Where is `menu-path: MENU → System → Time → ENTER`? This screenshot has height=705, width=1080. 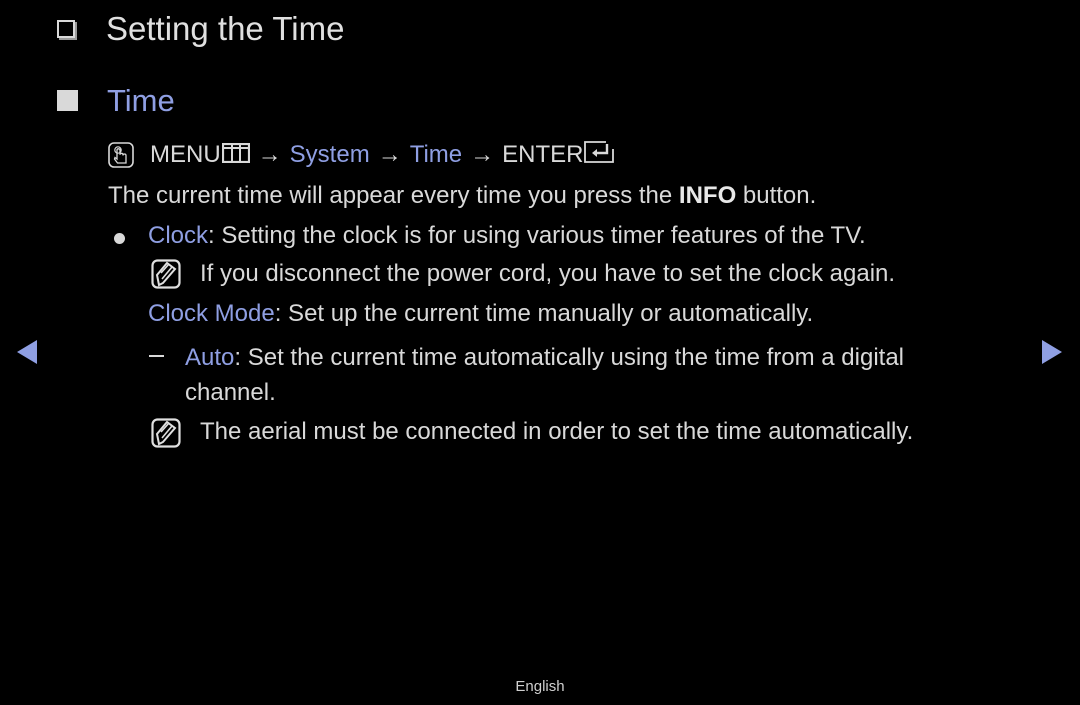 menu-path: MENU → System → Time → ENTER is located at coordinates (361, 154).